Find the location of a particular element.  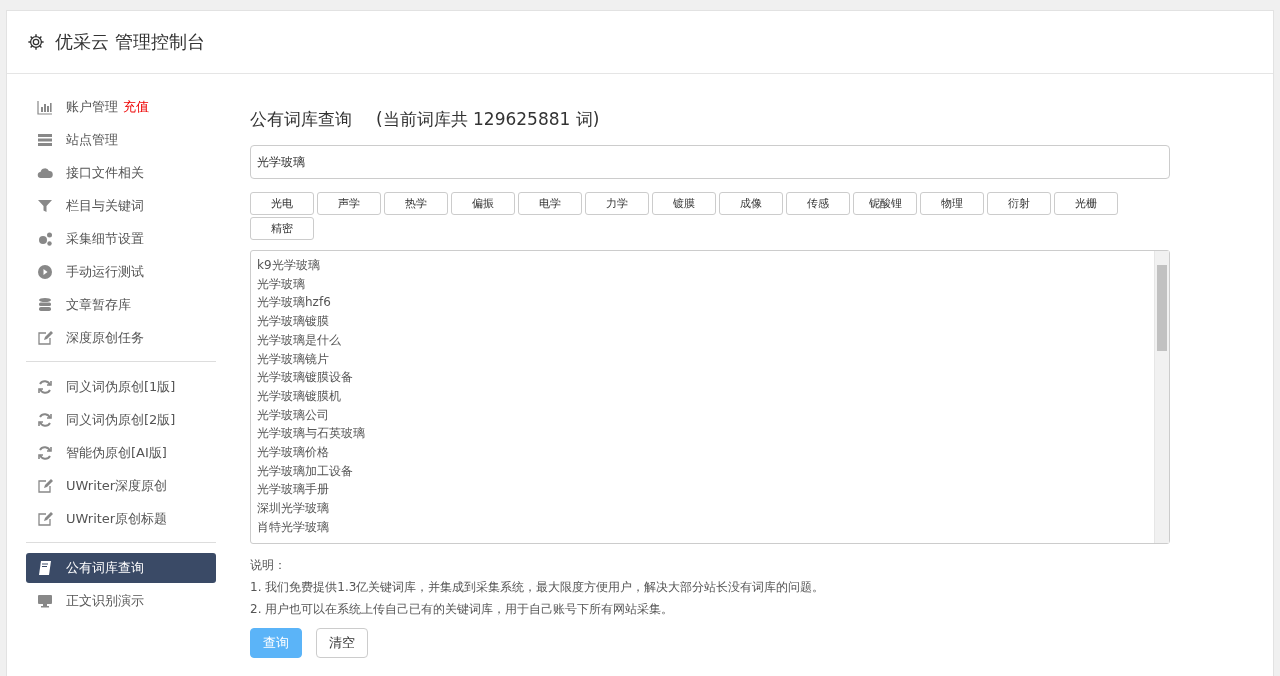

result-item: 深圳光学玻璃 is located at coordinates (702, 508).